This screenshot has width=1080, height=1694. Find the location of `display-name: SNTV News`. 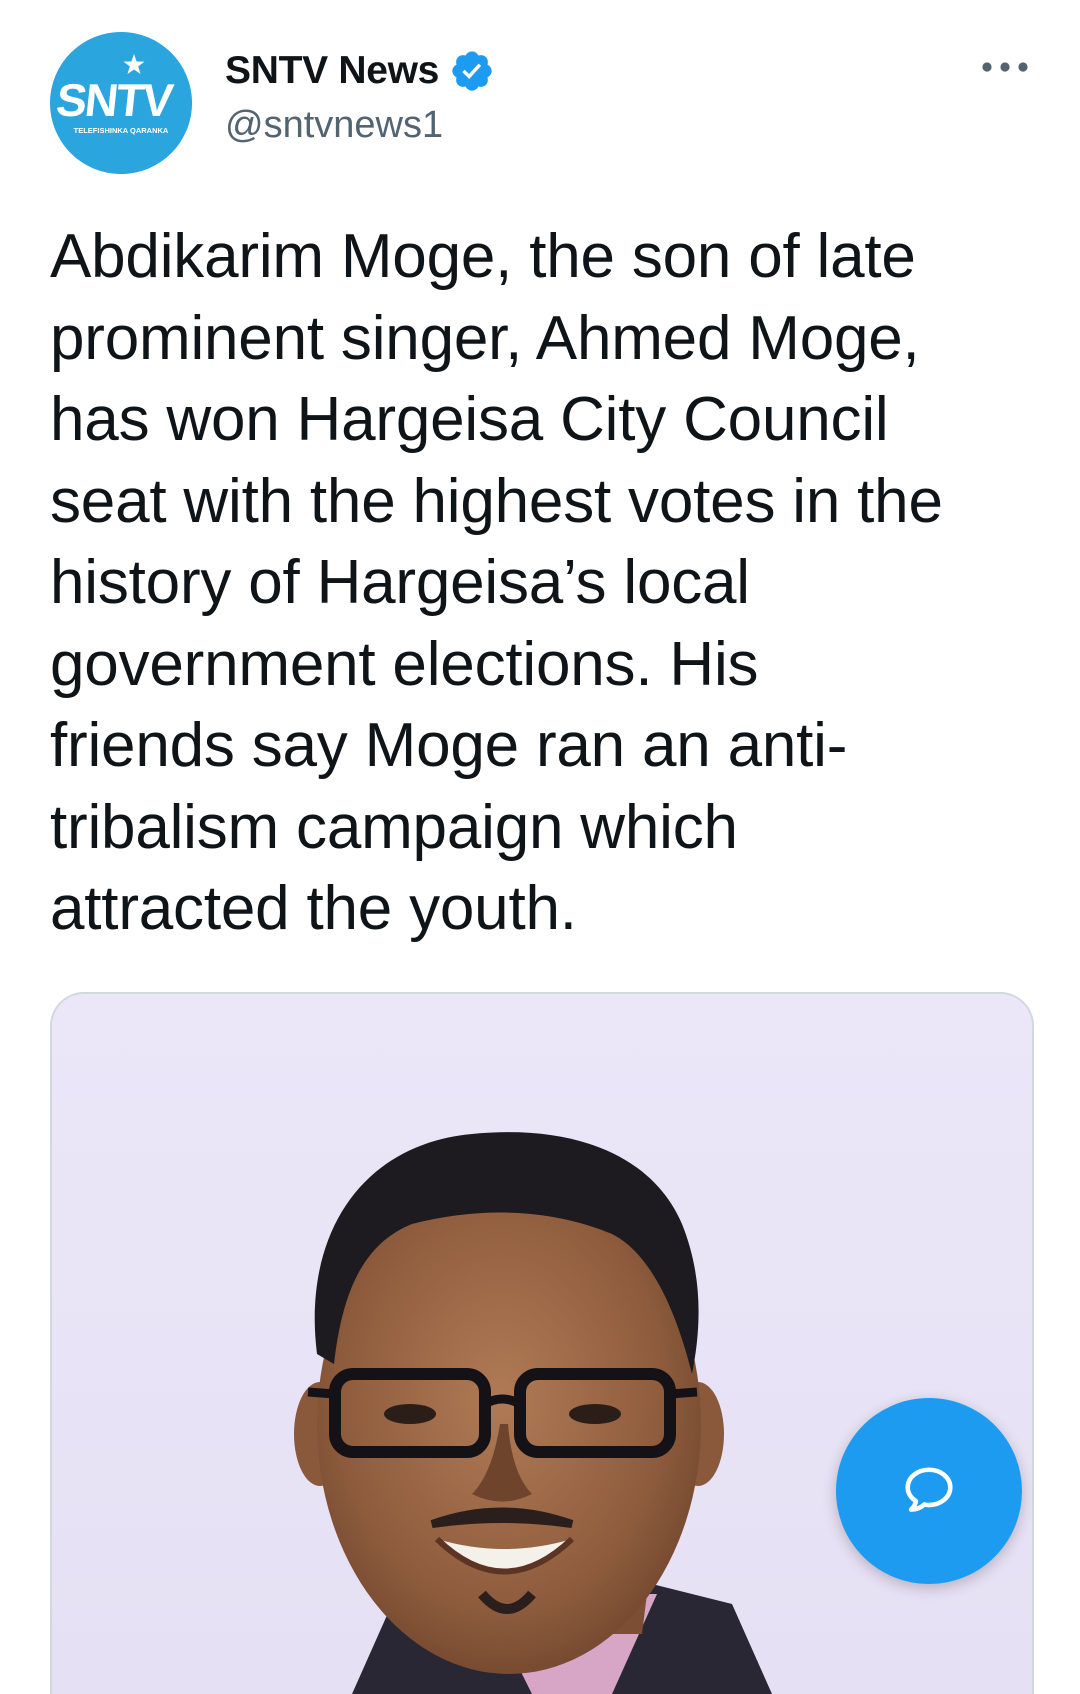

display-name: SNTV News is located at coordinates (332, 71).